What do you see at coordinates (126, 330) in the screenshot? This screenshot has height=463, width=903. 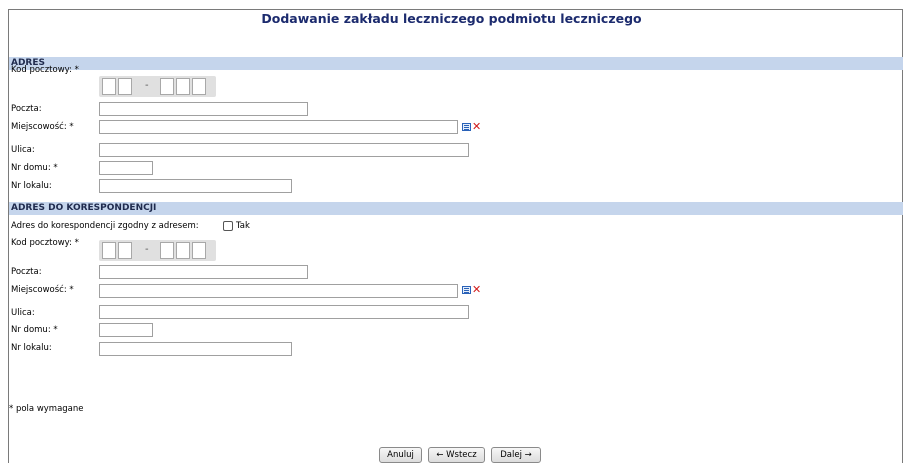 I see `corr-house-number-input` at bounding box center [126, 330].